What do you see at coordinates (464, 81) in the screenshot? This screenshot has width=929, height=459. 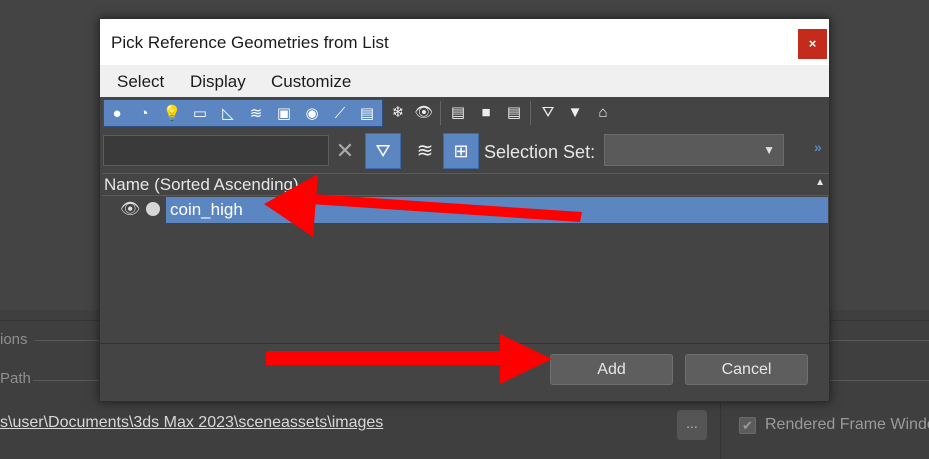 I see `menu-bar: Select Display Customize` at bounding box center [464, 81].